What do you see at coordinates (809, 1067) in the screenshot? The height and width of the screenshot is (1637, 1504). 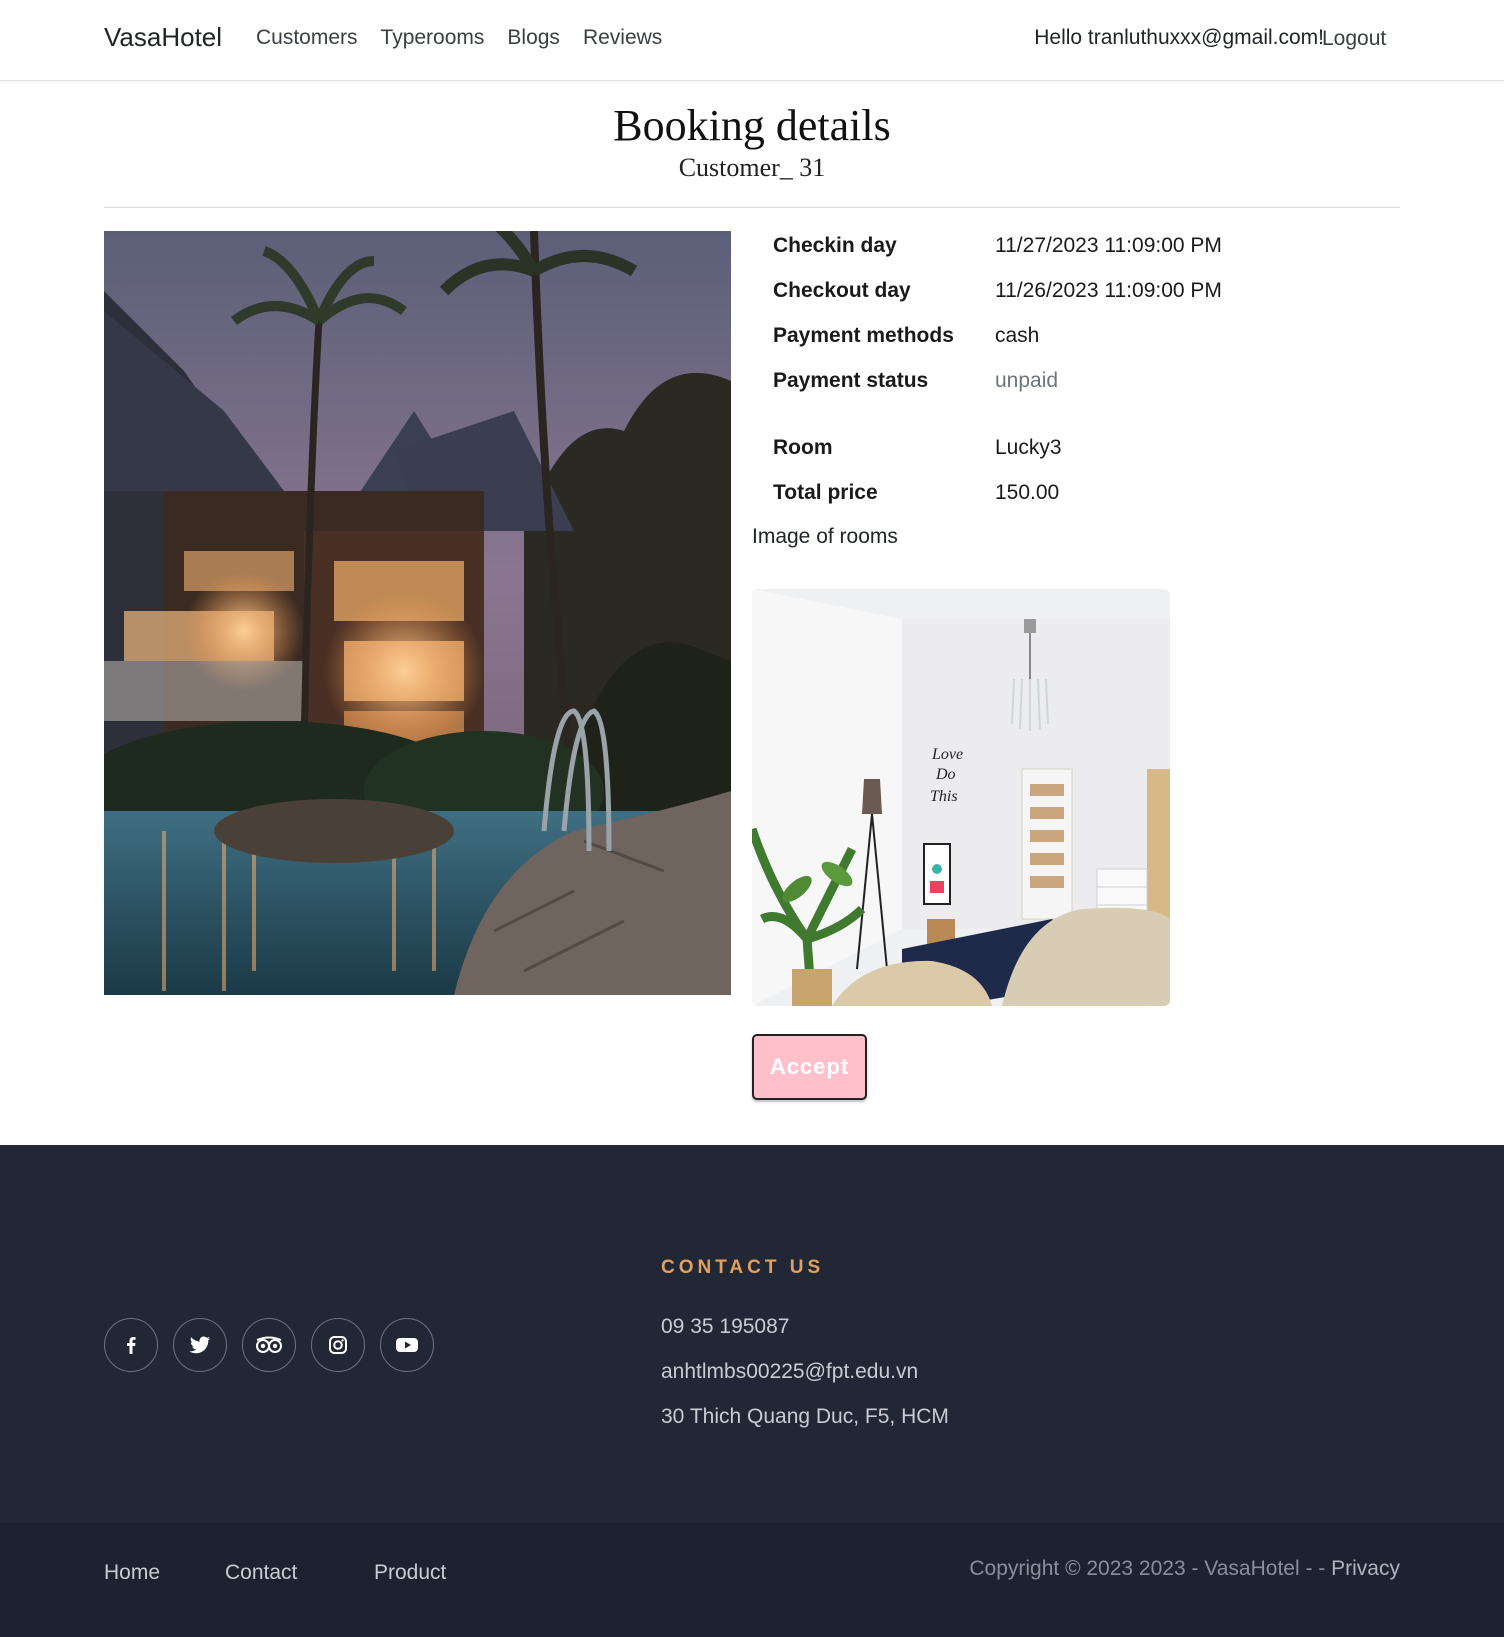 I see `accept-button: Accept` at bounding box center [809, 1067].